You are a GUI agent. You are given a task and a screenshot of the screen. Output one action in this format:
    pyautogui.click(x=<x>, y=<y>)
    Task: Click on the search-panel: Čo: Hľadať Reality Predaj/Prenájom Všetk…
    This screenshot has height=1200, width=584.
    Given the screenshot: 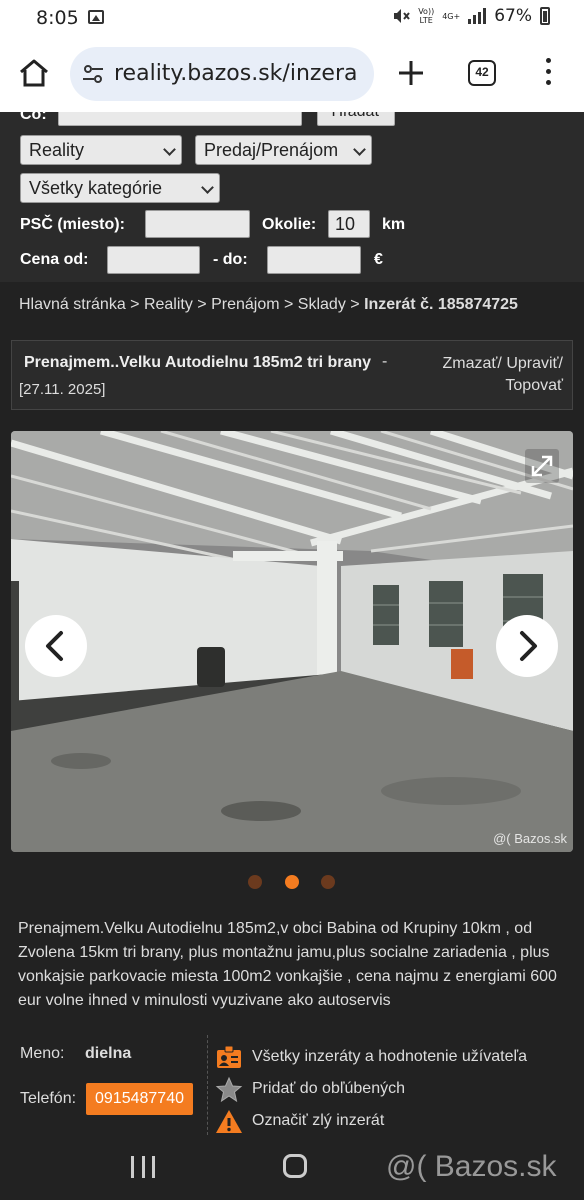 What is the action you would take?
    pyautogui.click(x=292, y=197)
    